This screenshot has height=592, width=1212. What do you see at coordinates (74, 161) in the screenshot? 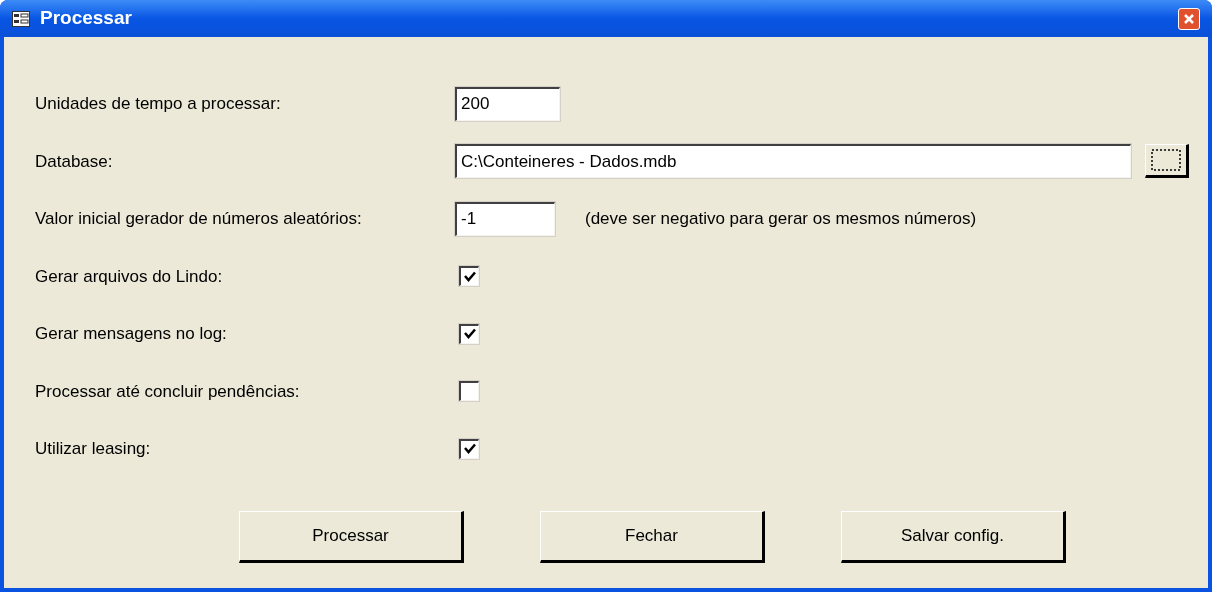
I see `field-label: Database:` at bounding box center [74, 161].